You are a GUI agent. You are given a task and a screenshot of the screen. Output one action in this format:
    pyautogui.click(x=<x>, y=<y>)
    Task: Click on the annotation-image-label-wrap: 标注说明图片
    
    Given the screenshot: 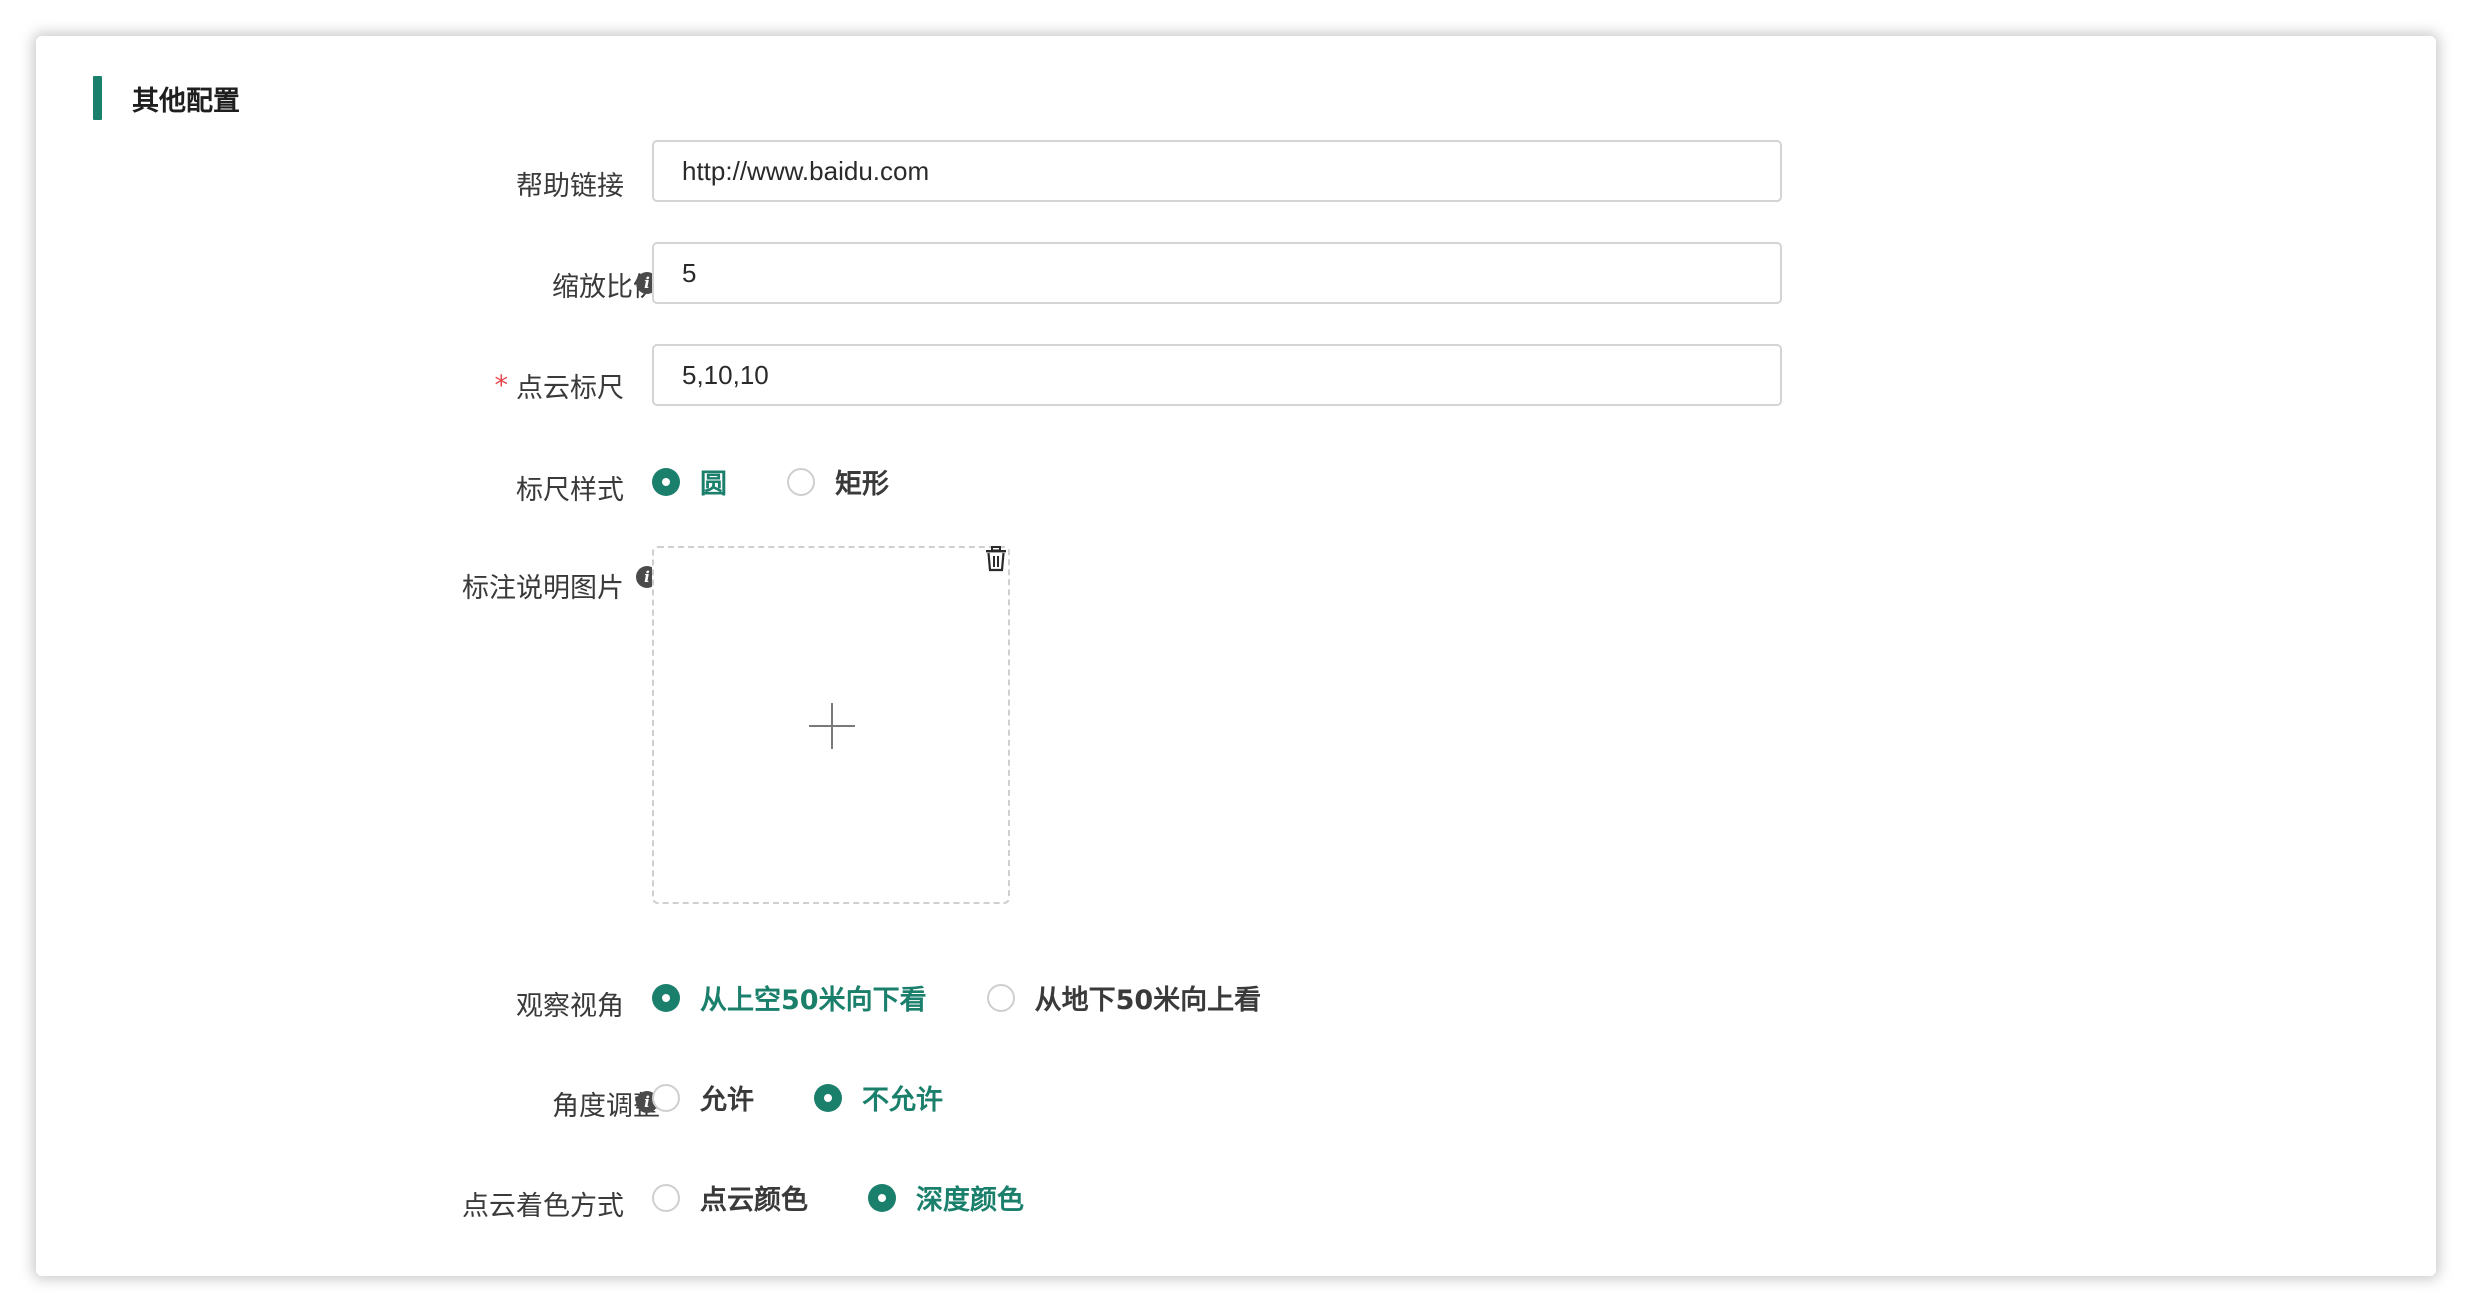 What is the action you would take?
    pyautogui.click(x=543, y=585)
    